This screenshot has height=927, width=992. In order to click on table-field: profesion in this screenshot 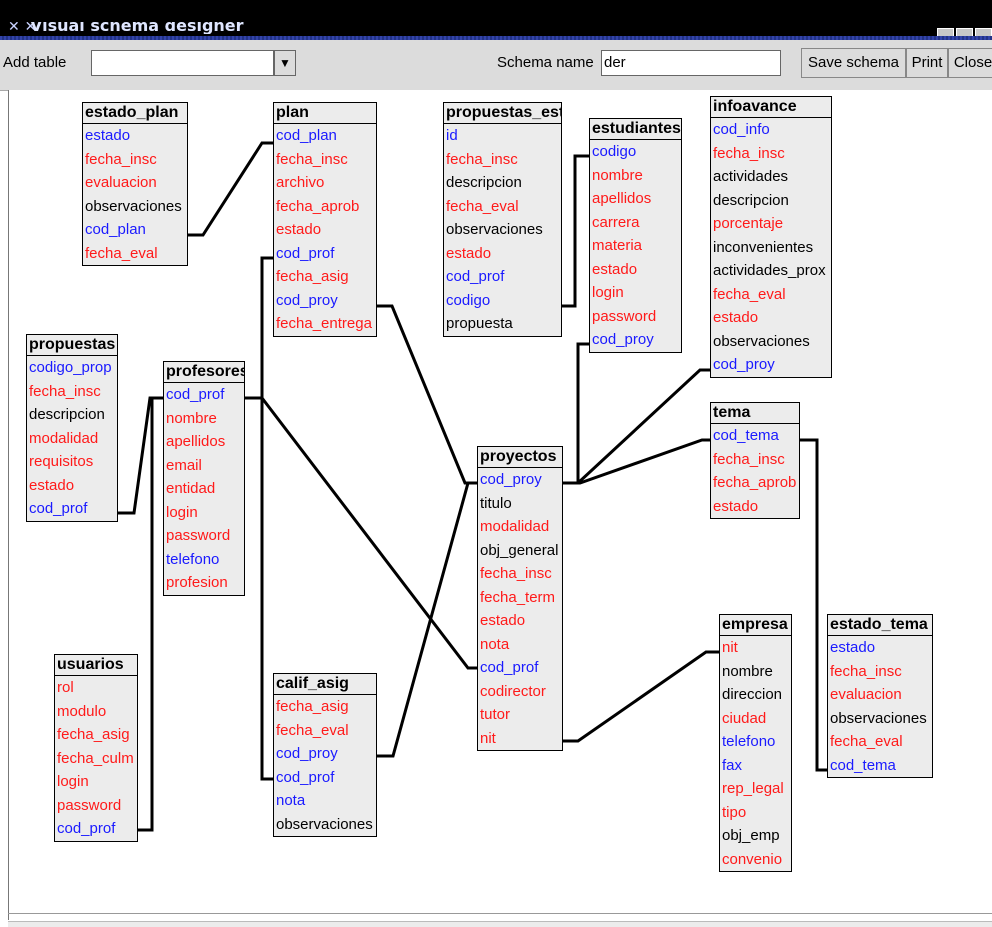, I will do `click(204, 583)`.